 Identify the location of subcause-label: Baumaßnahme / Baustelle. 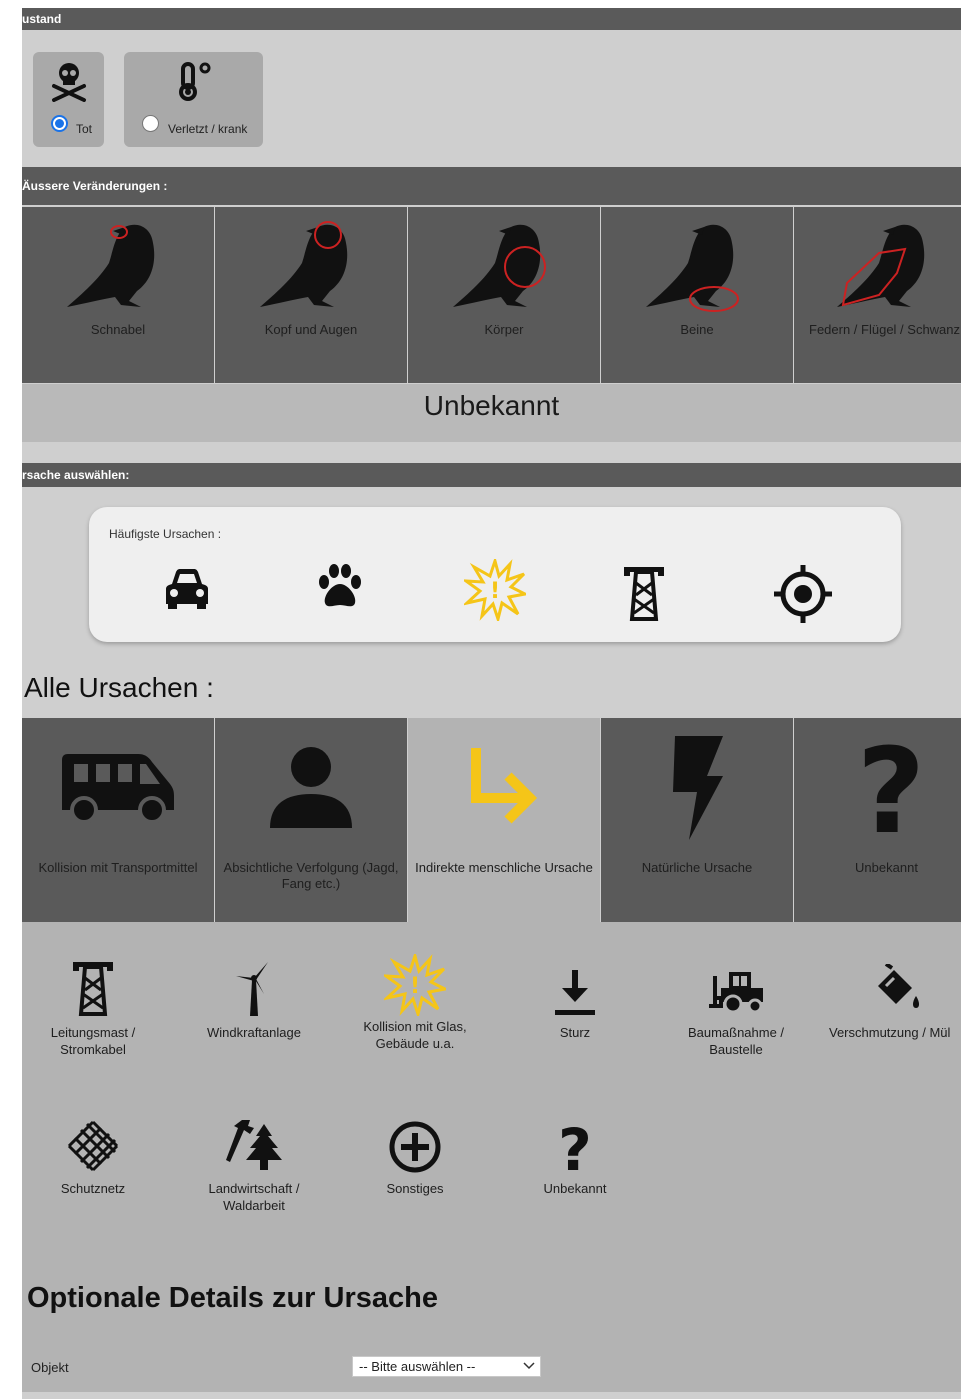
(736, 1041).